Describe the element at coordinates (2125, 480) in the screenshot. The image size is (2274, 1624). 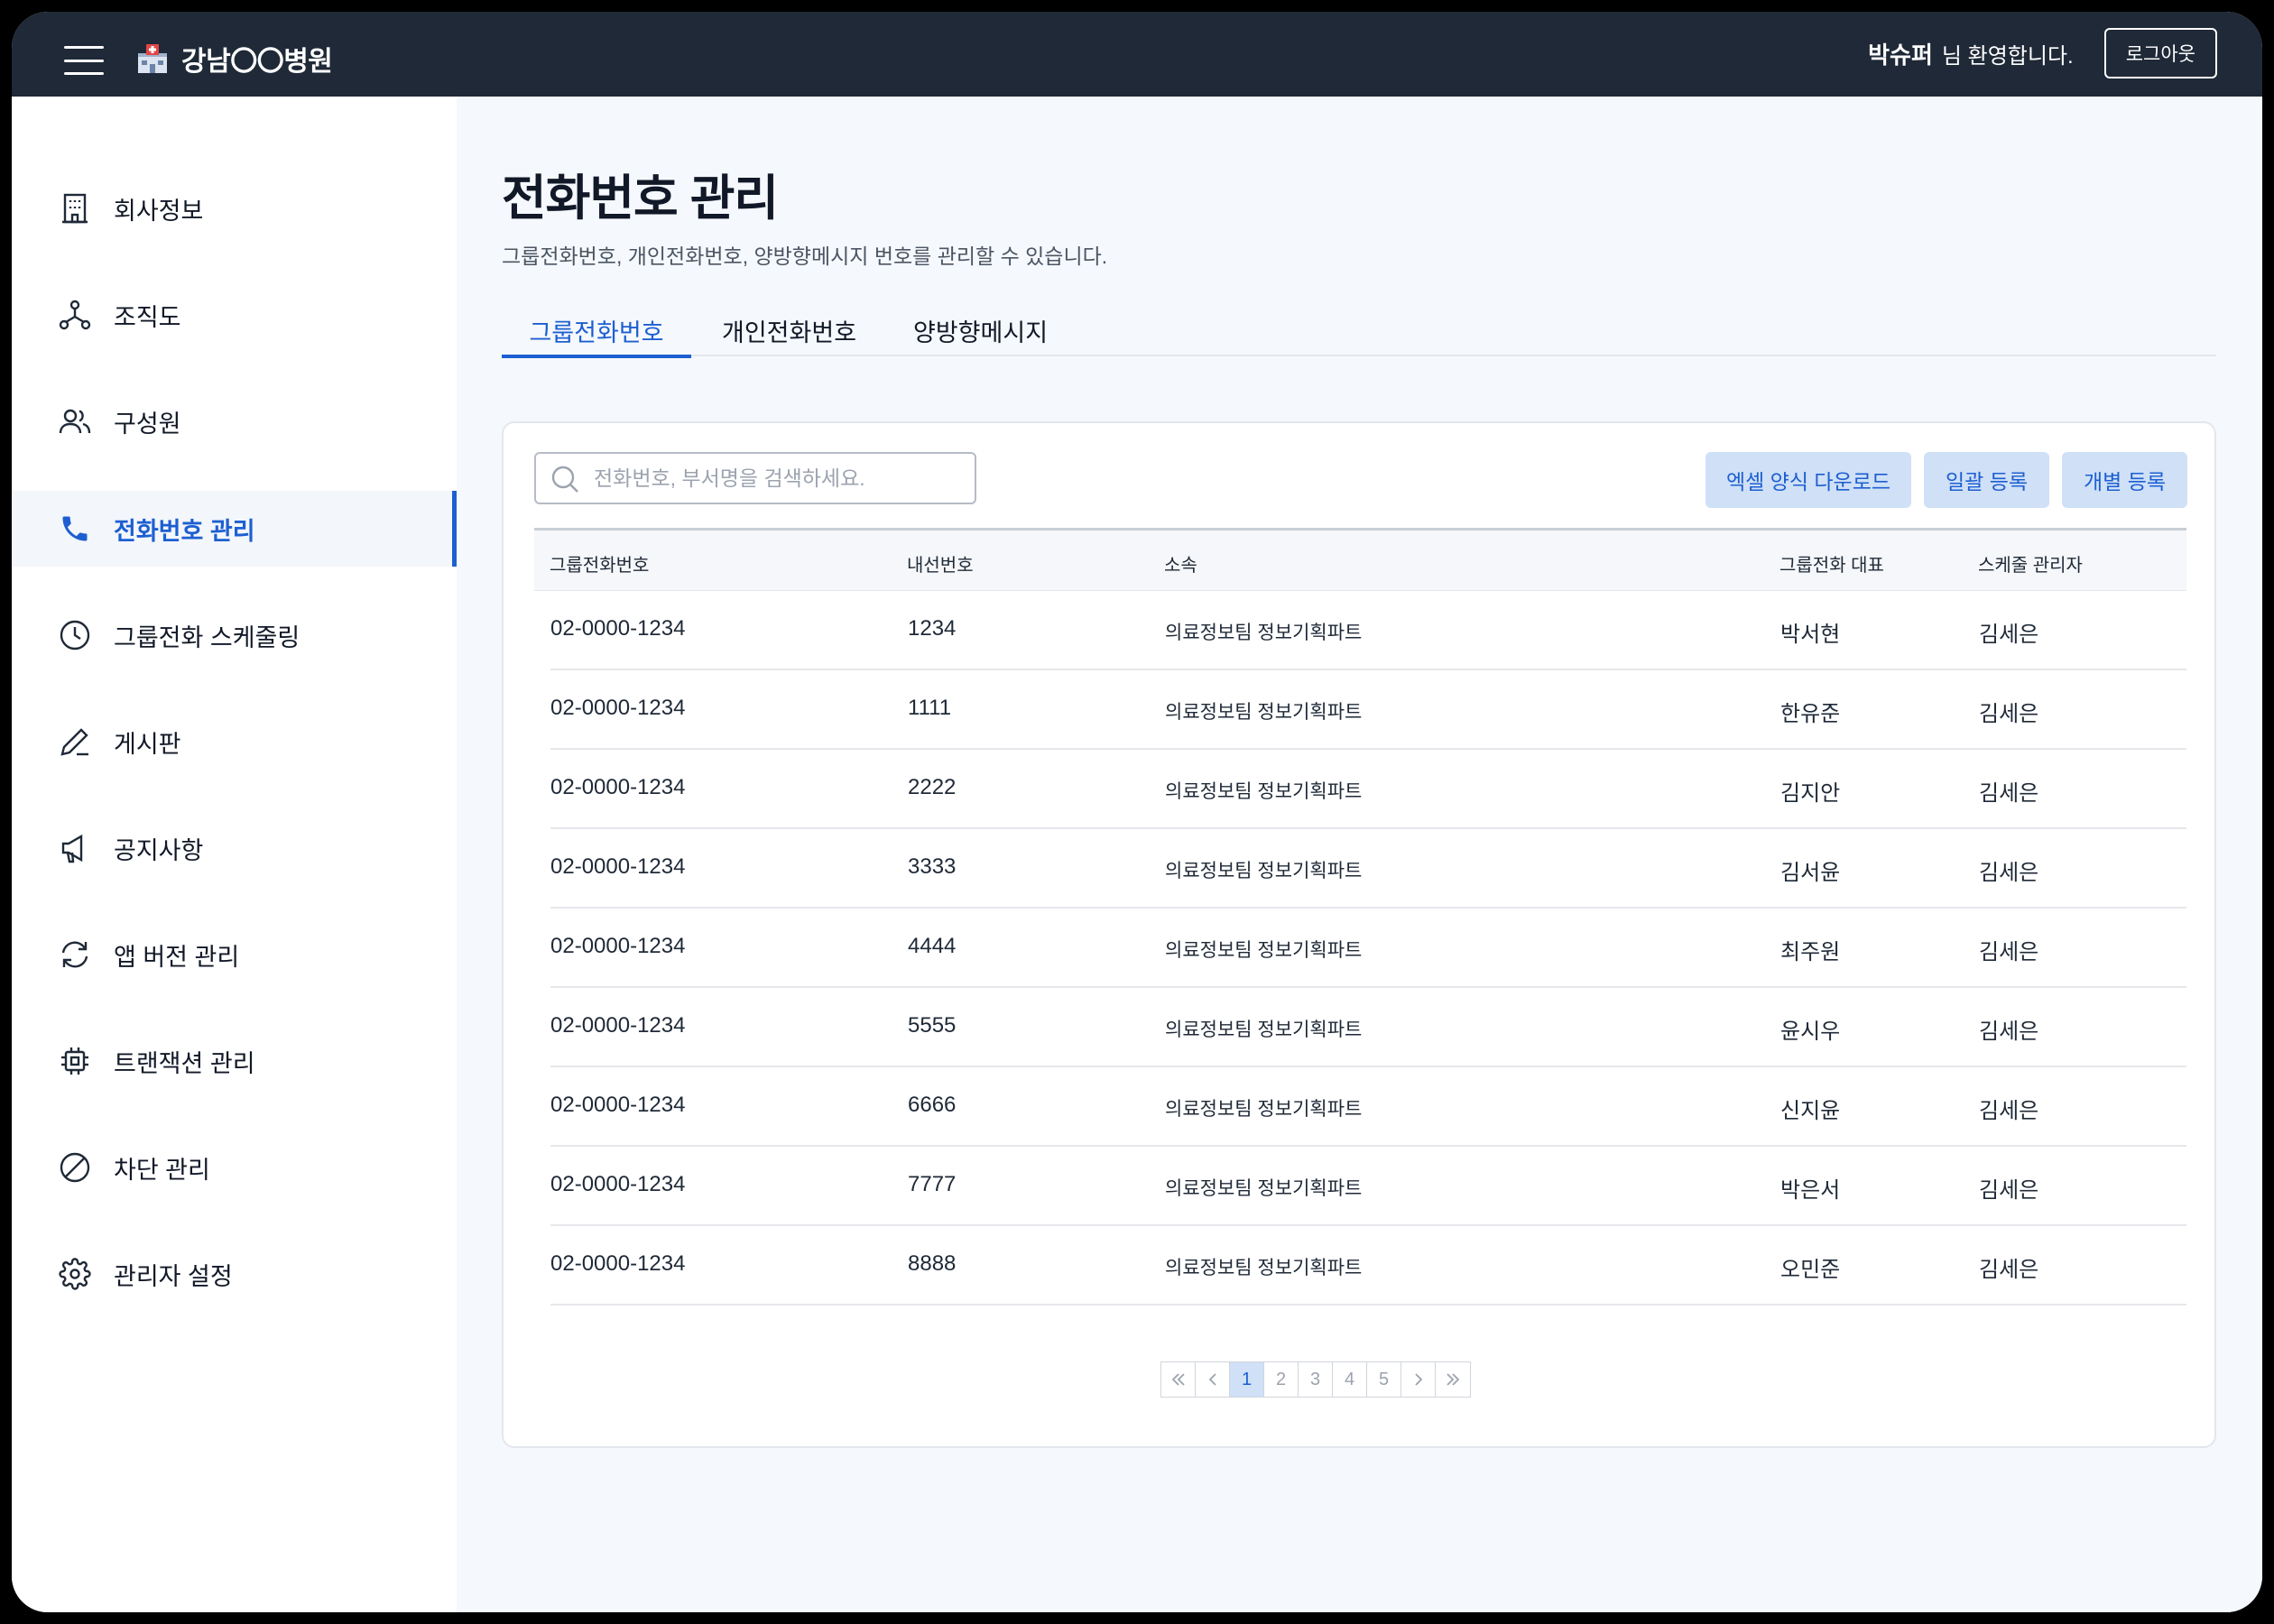
I see `single-register-button: 개별 등록` at that location.